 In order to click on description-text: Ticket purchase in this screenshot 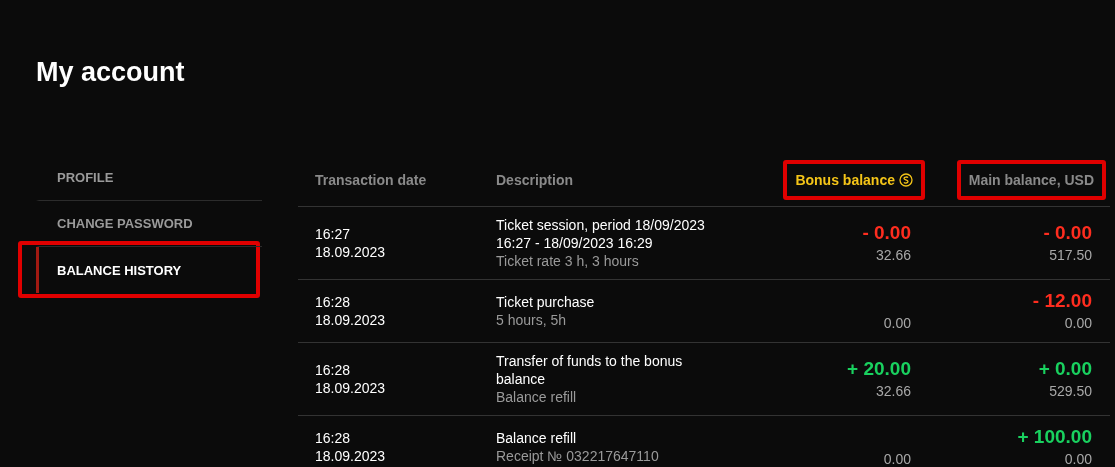, I will do `click(546, 302)`.